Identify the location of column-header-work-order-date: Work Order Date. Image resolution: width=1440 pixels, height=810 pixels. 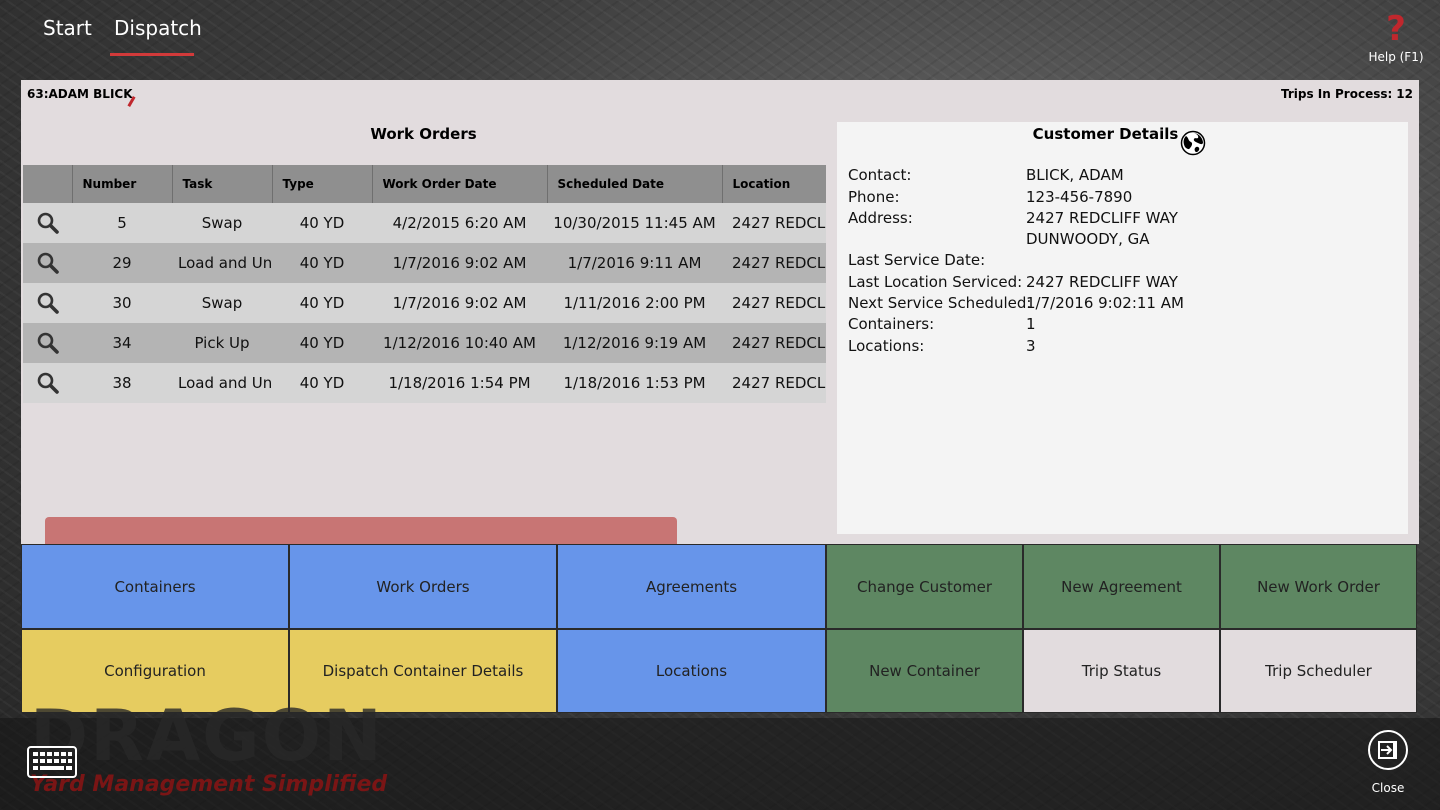
(459, 184).